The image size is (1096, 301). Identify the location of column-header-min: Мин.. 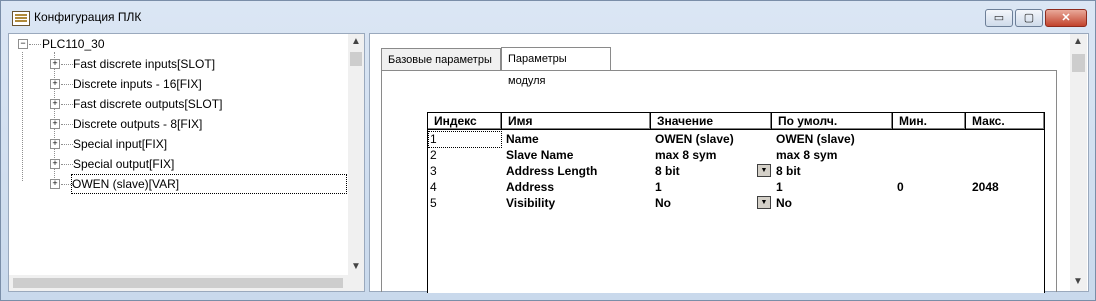
(929, 121).